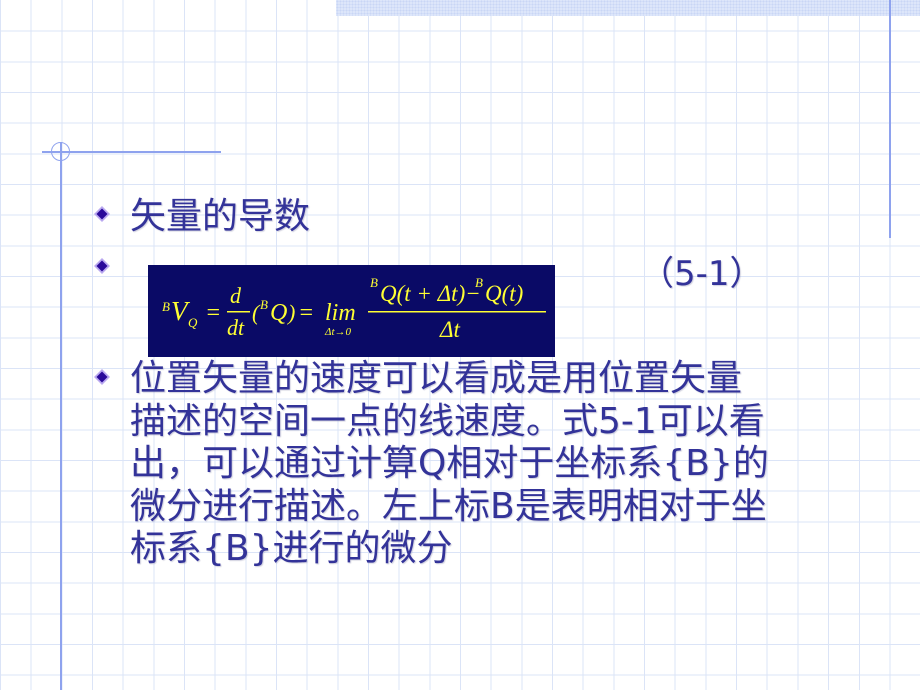  Describe the element at coordinates (340, 313) in the screenshot. I see `formula-lim: lim` at that location.